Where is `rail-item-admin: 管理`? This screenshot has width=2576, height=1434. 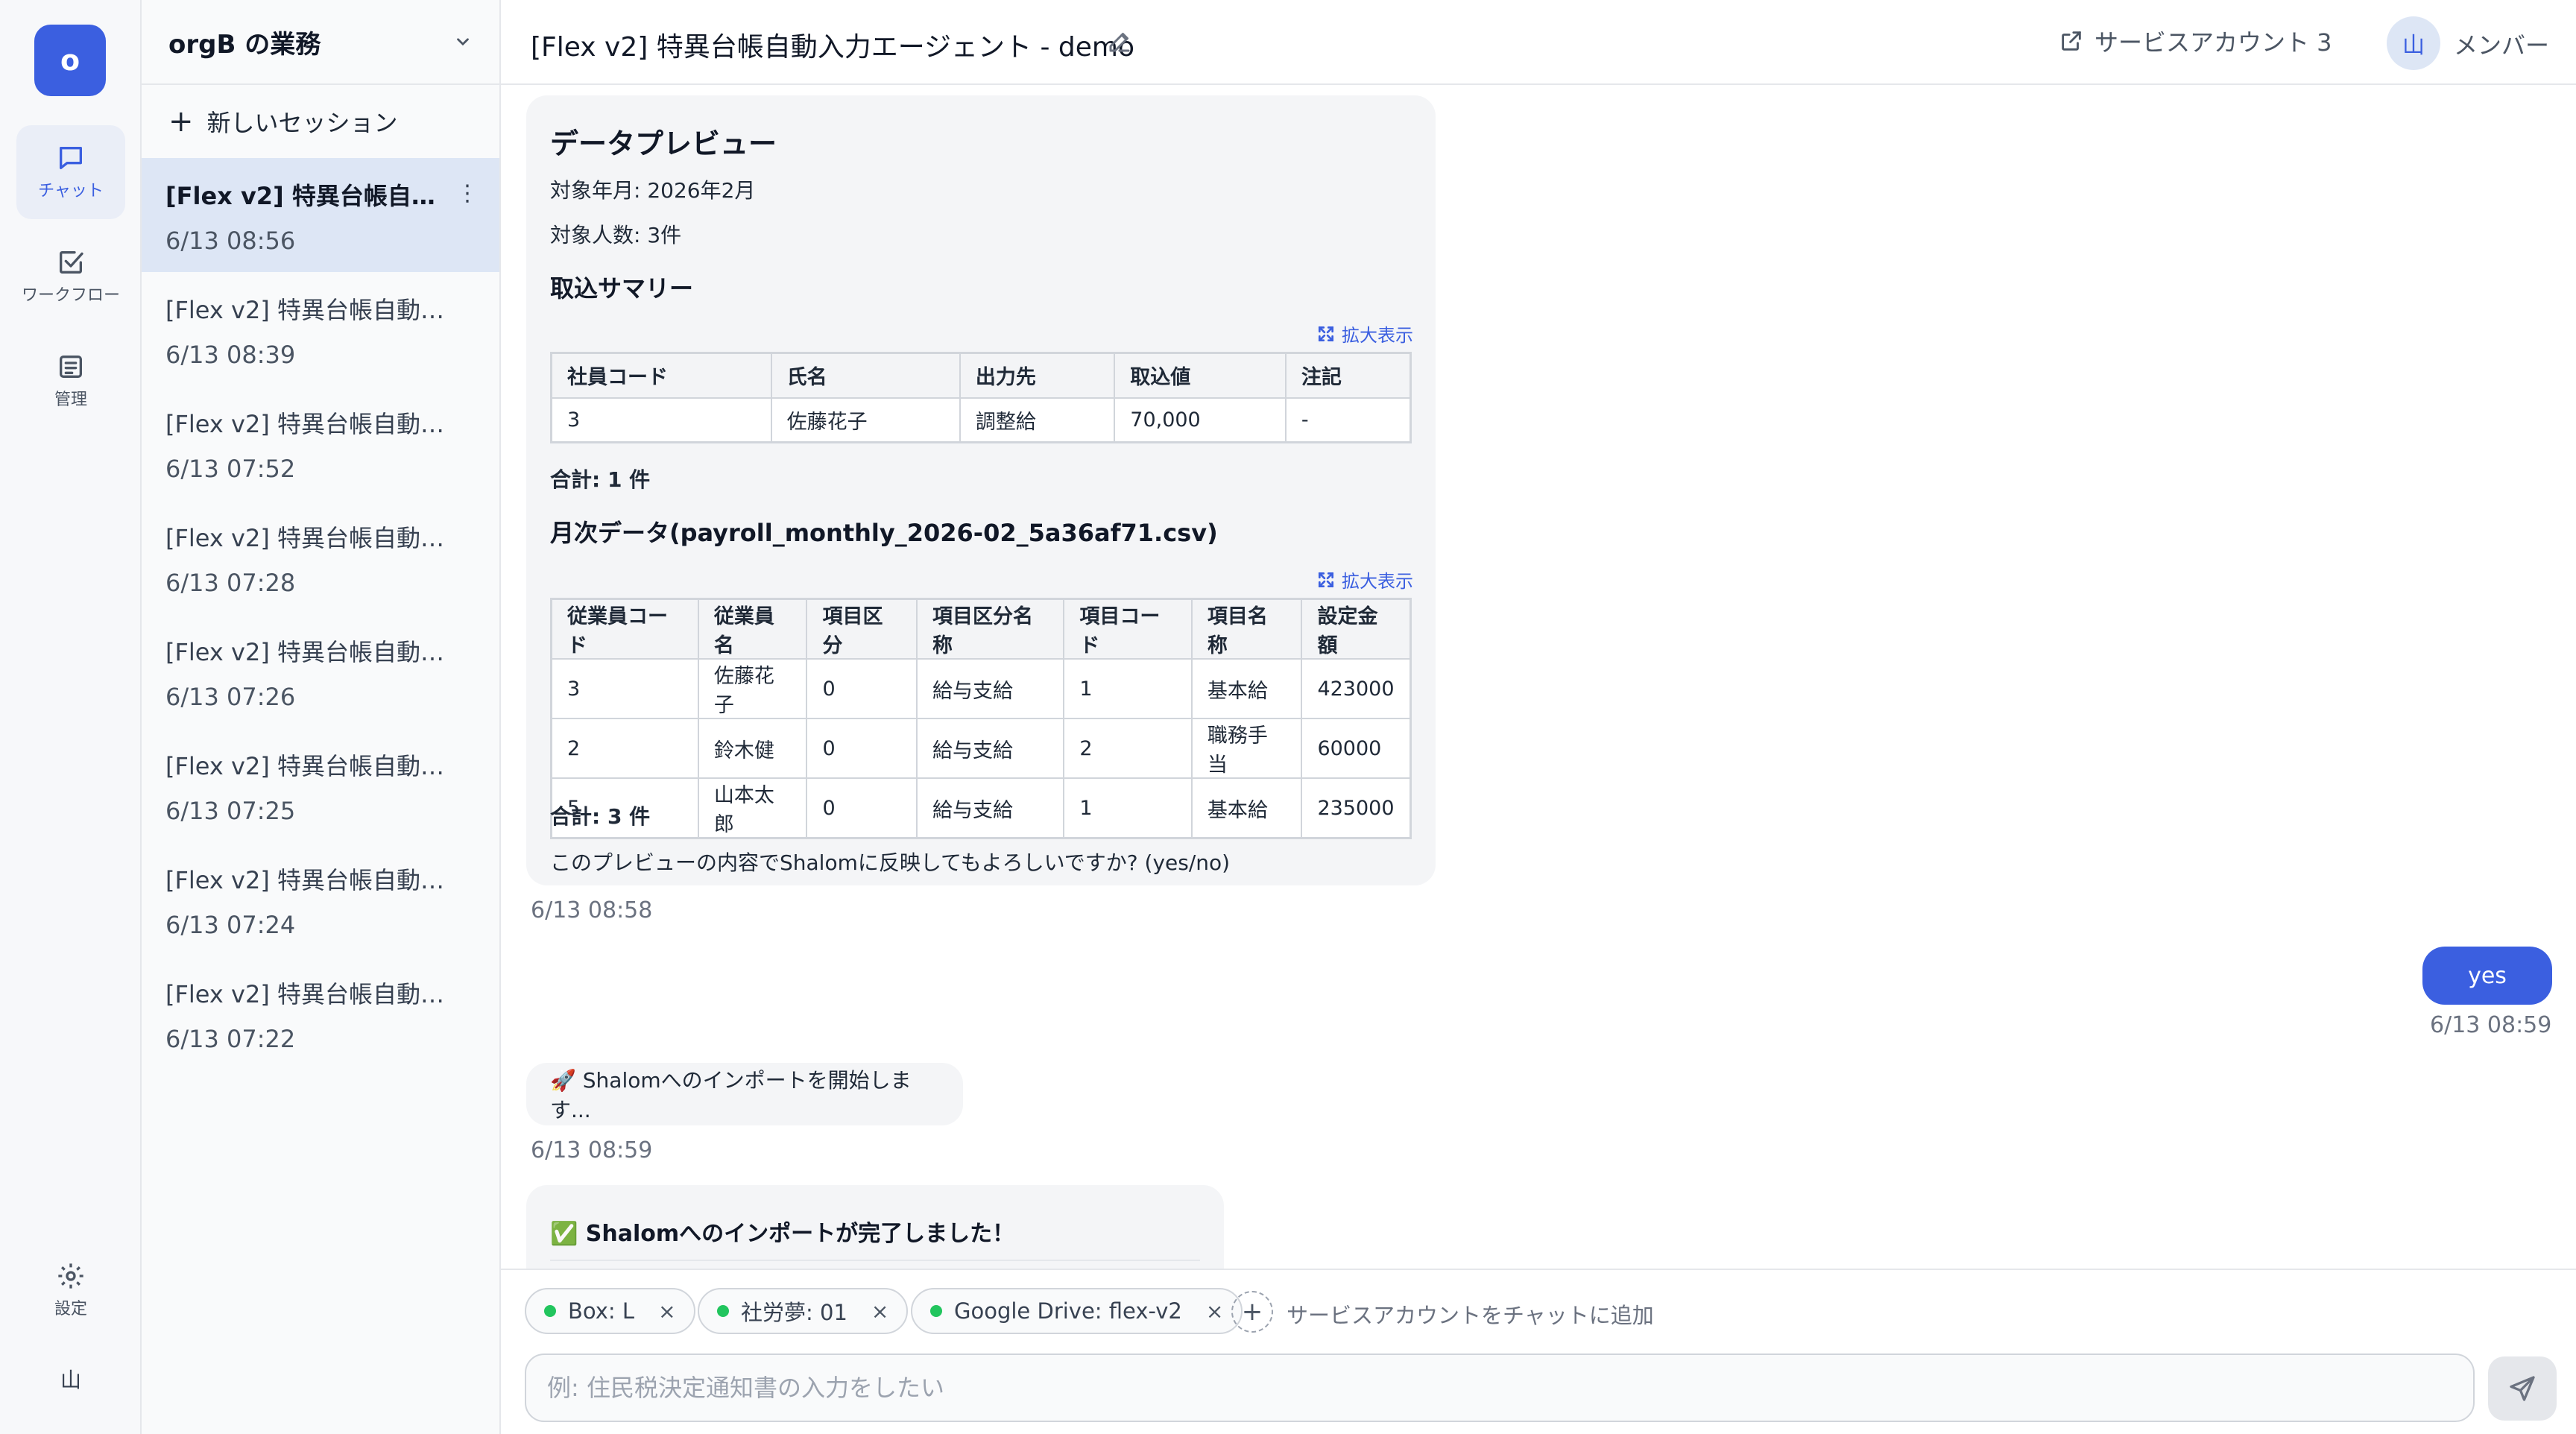
rail-item-admin: 管理 is located at coordinates (70, 381).